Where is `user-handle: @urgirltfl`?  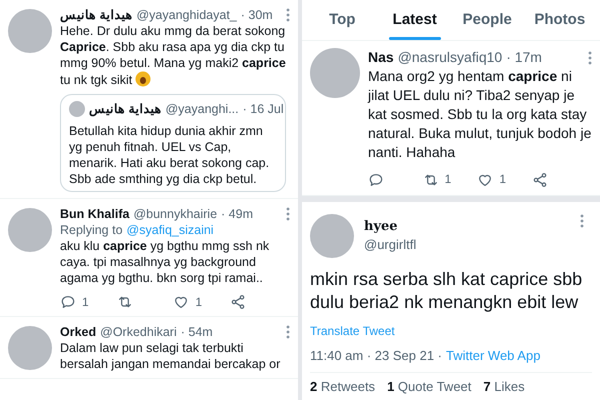
user-handle: @urgirltfl is located at coordinates (390, 245).